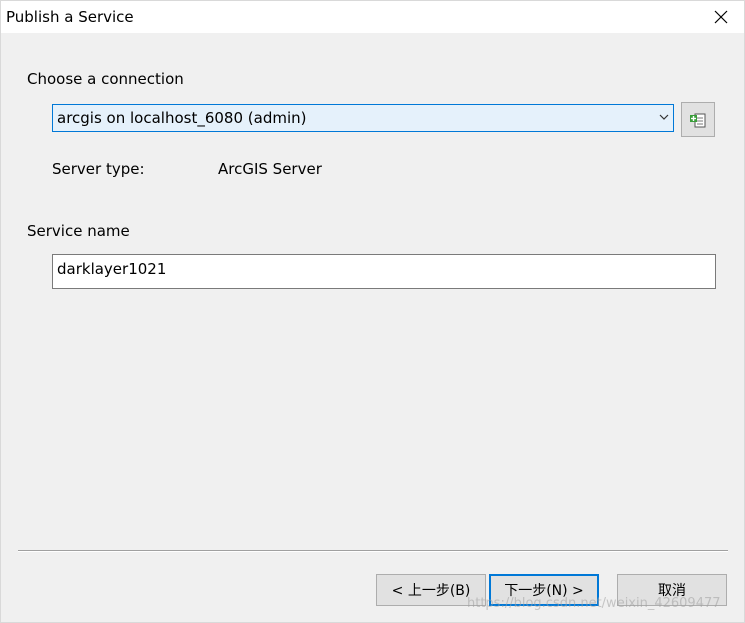 The height and width of the screenshot is (623, 745). Describe the element at coordinates (594, 603) in the screenshot. I see `watermark-text: https://blog.csdn.net/weixin_42609477` at that location.